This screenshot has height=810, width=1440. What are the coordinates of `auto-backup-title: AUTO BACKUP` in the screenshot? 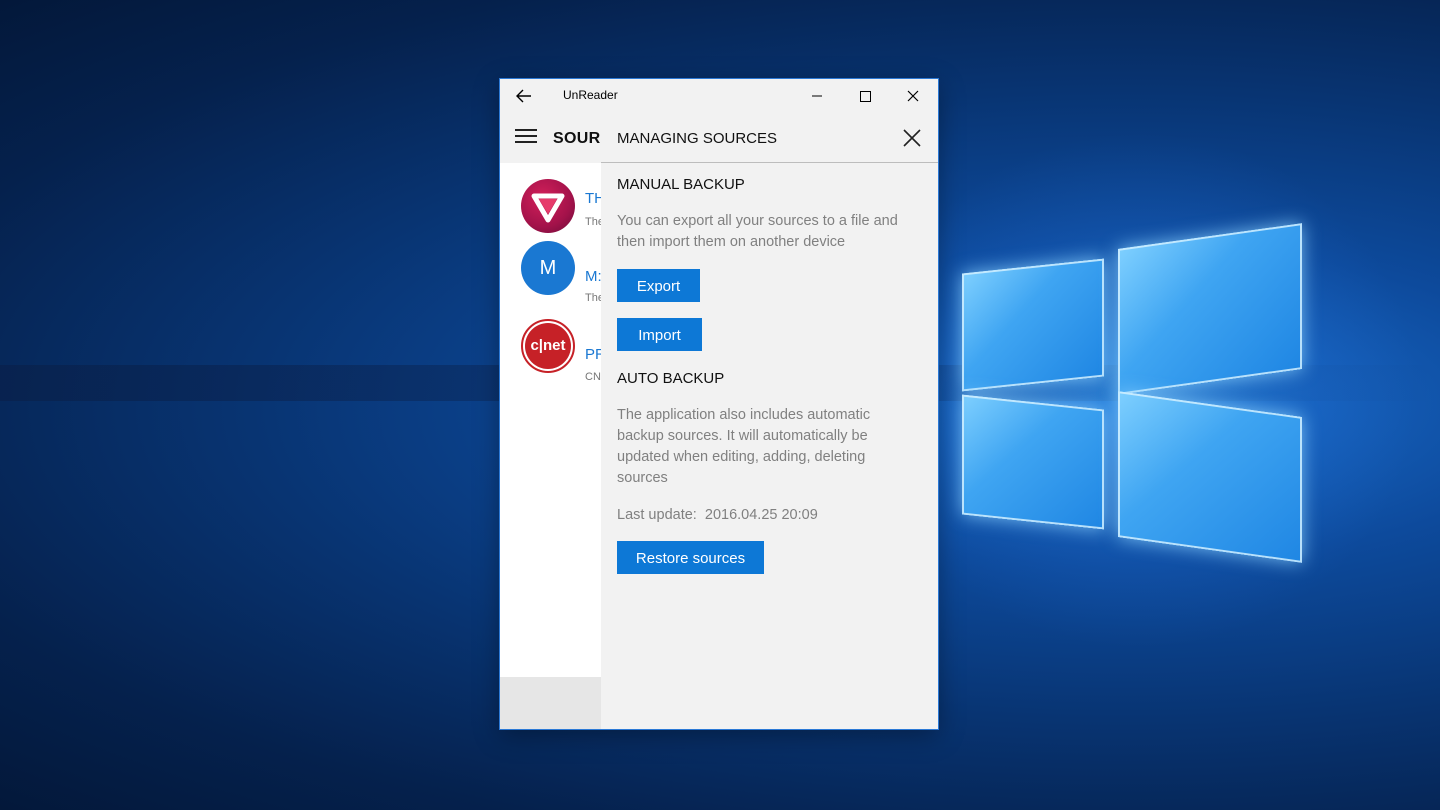 It's located at (671, 378).